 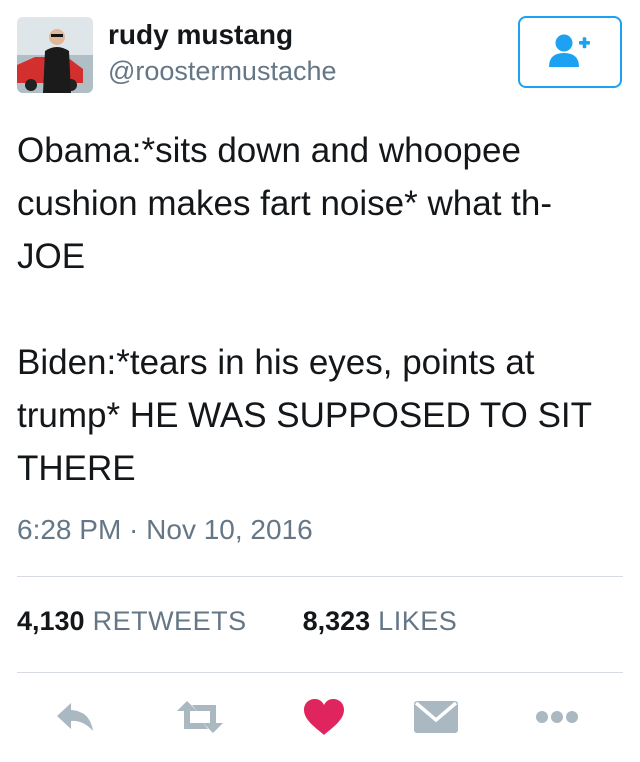 I want to click on more-icon, so click(x=557, y=719).